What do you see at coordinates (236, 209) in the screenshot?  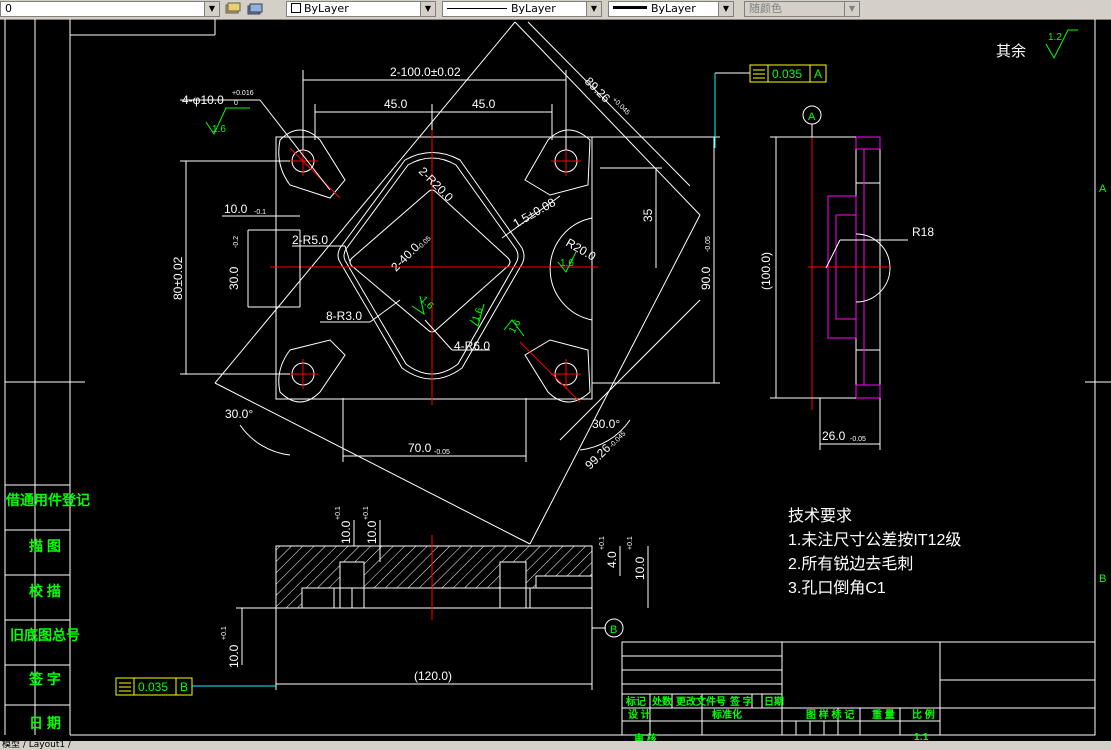 I see `dim-10-label: 10.0` at bounding box center [236, 209].